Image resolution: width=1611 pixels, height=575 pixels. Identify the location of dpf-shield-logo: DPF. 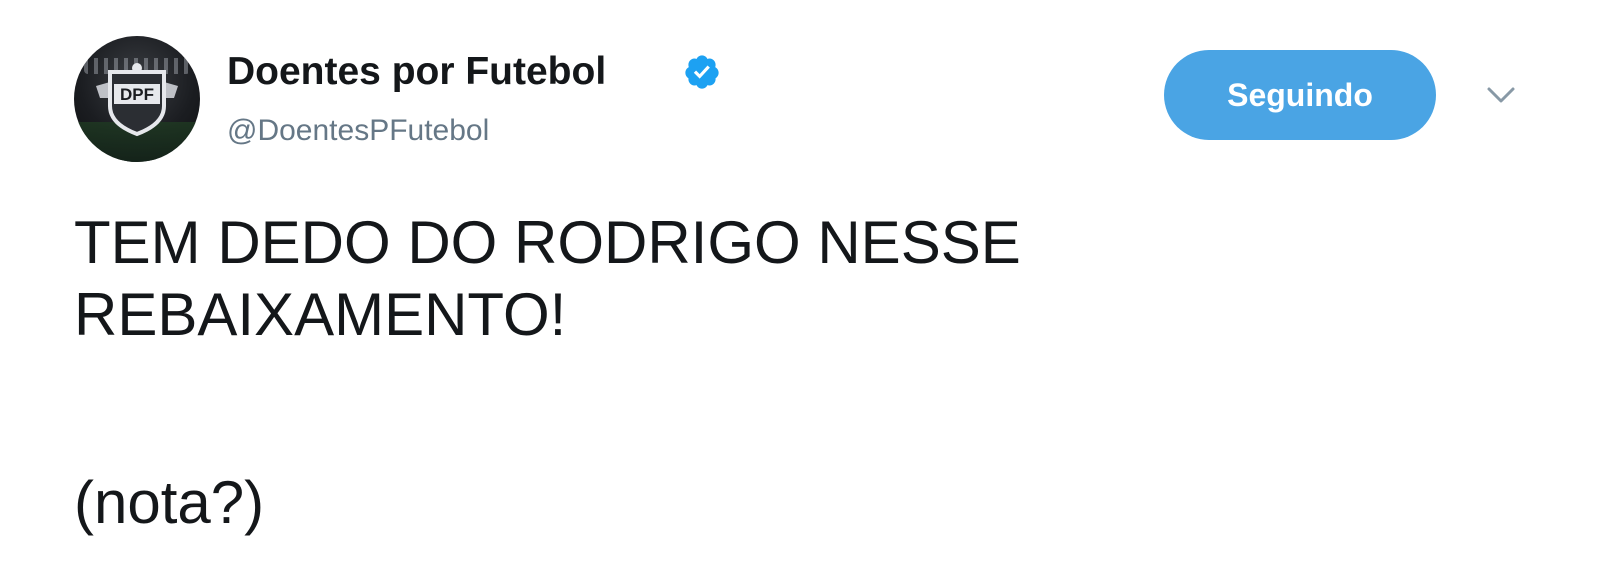
(137, 100).